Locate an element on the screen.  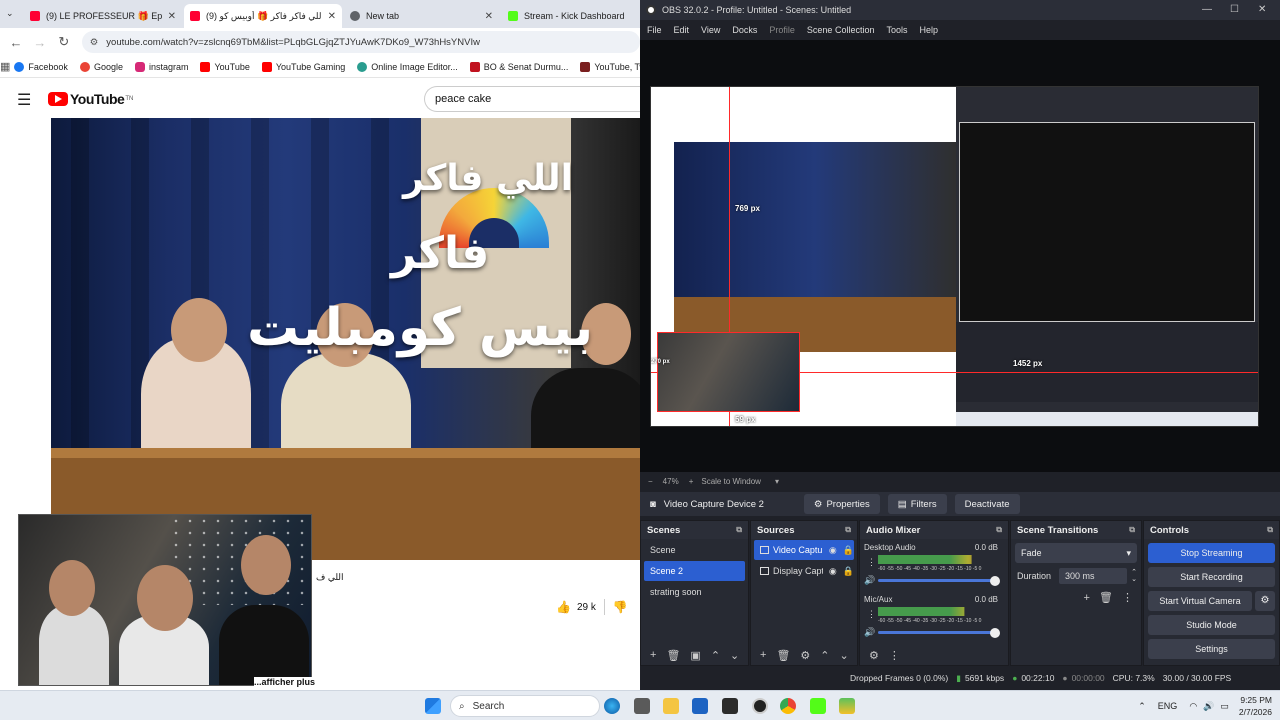
bookmark-google: Google is located at coordinates (101, 66).